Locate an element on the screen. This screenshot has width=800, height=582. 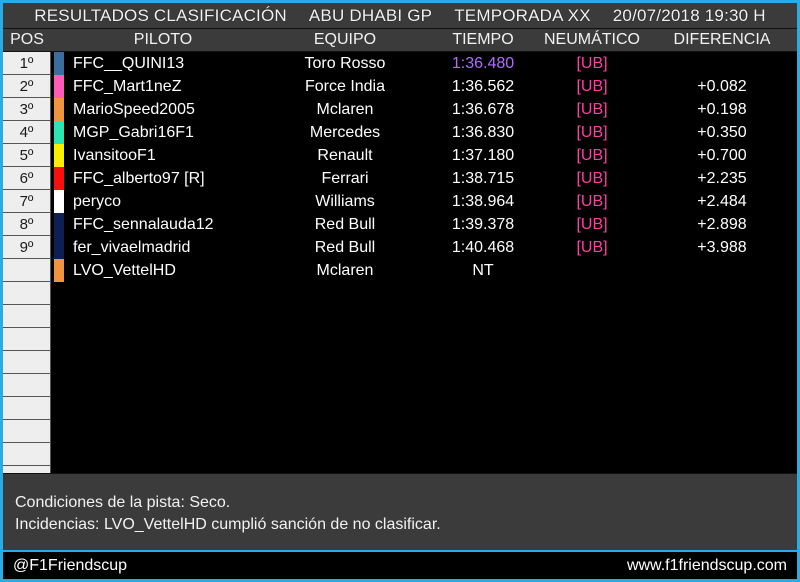
track-conditions: Condiciones de la pista: Seco. is located at coordinates (123, 502).